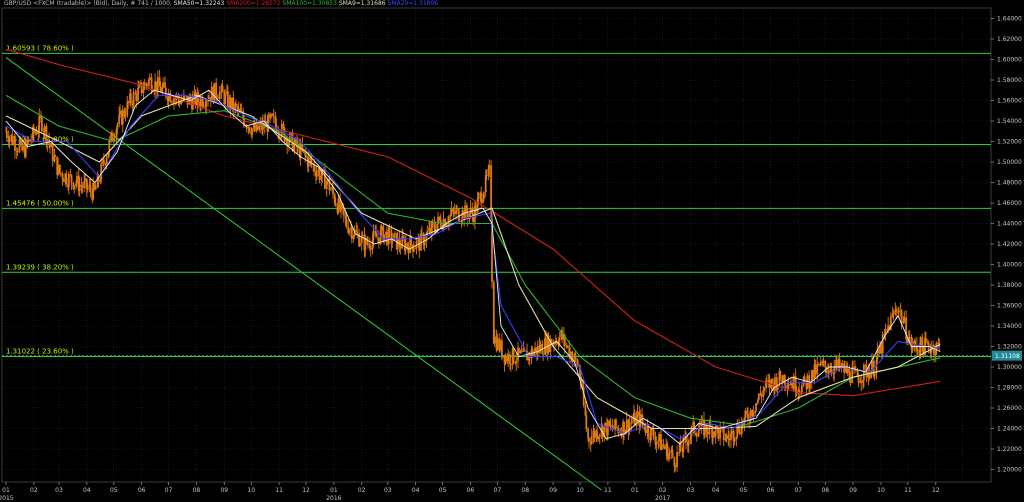 This screenshot has width=1024, height=502. I want to click on y-tick-label: 1.60000, so click(1009, 60).